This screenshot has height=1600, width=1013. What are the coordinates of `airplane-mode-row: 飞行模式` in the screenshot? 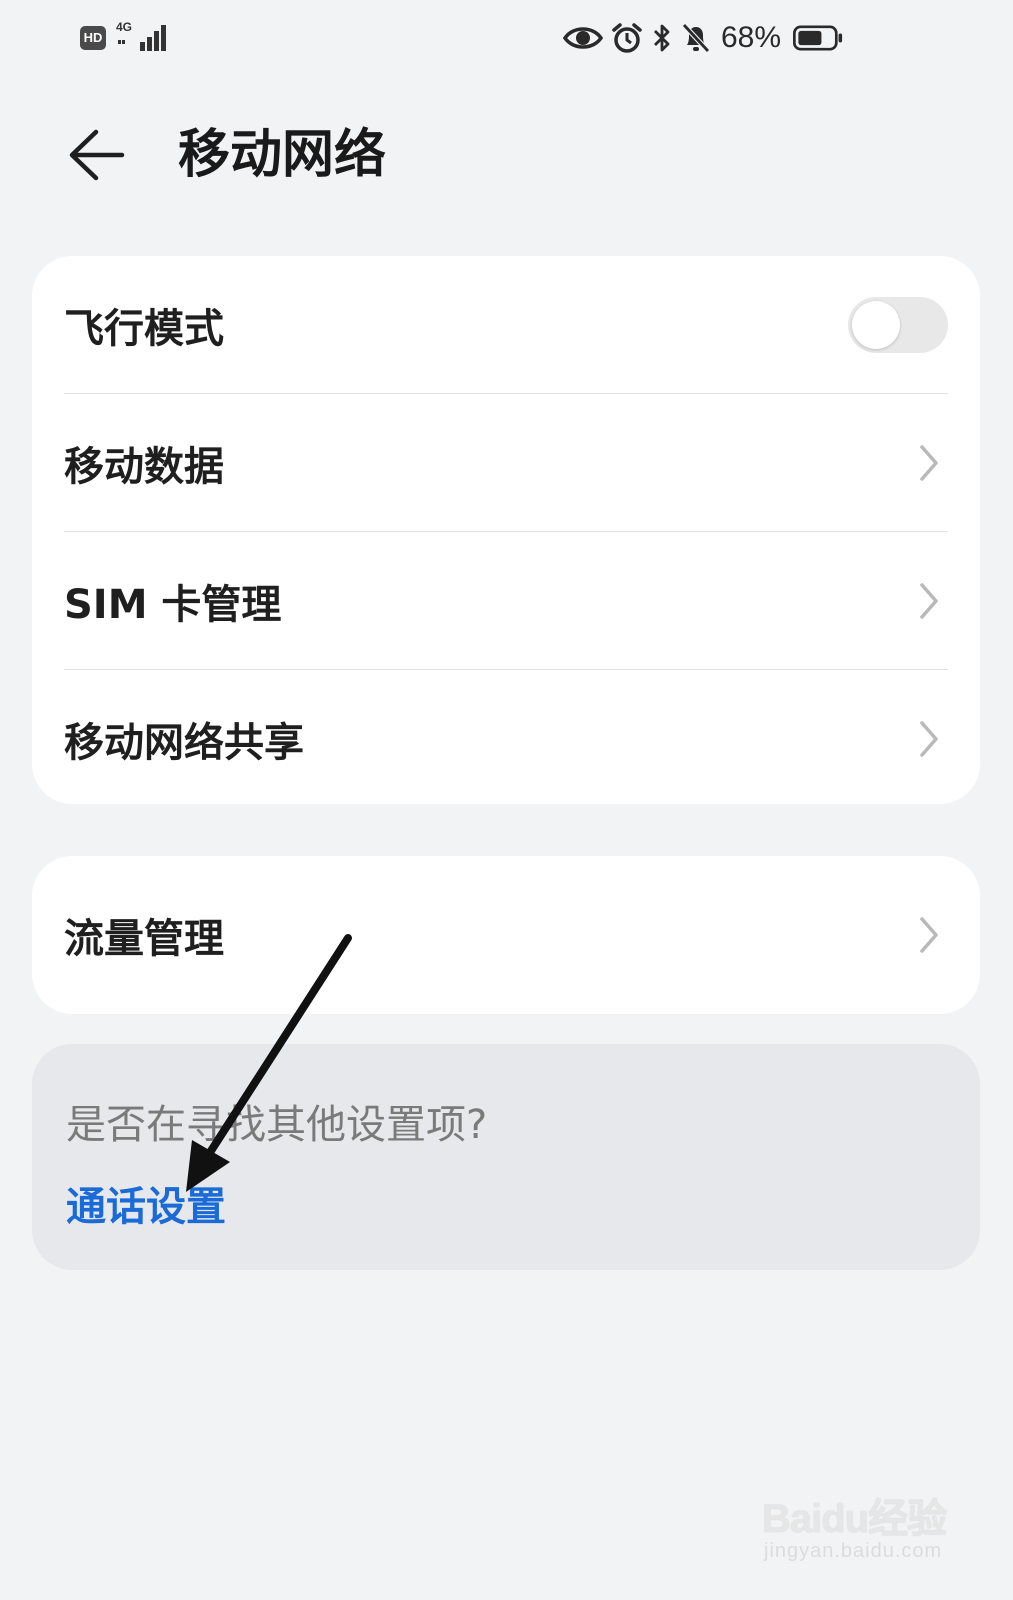 It's located at (506, 324).